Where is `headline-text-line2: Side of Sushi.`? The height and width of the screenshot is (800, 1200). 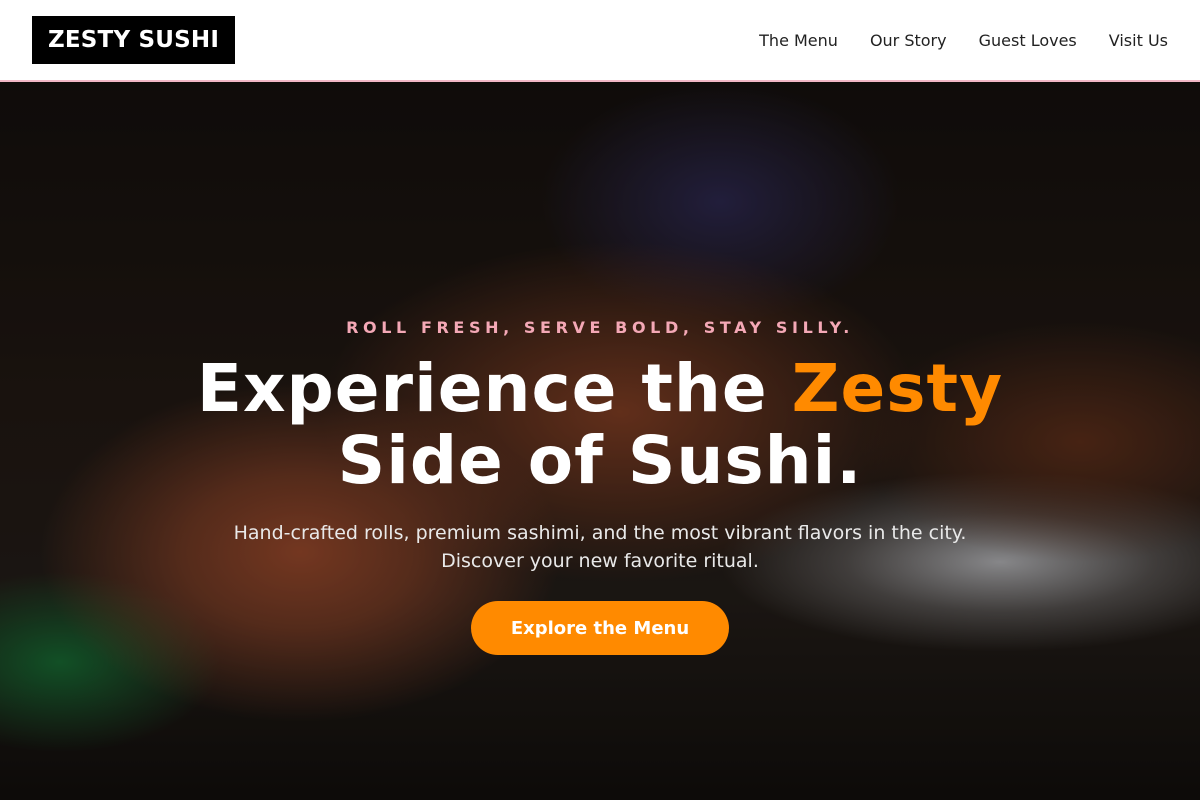 headline-text-line2: Side of Sushi. is located at coordinates (600, 460).